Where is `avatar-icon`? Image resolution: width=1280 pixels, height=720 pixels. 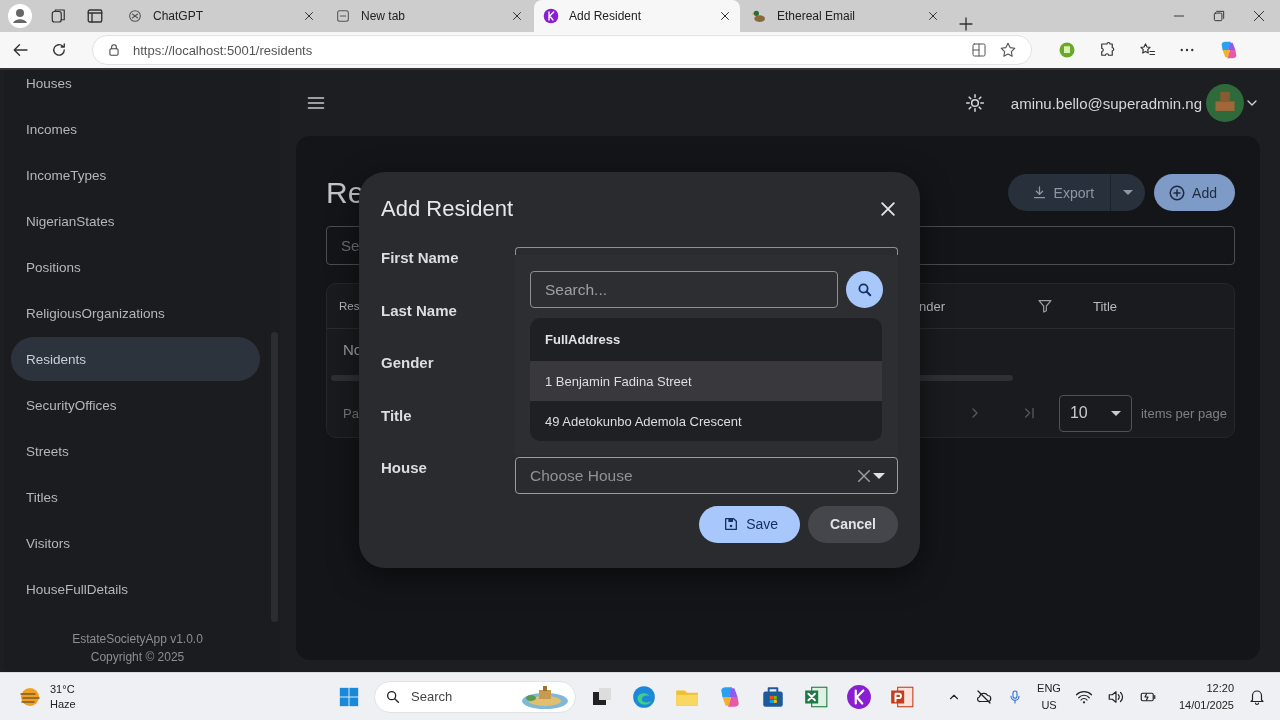
avatar-icon is located at coordinates (1225, 103).